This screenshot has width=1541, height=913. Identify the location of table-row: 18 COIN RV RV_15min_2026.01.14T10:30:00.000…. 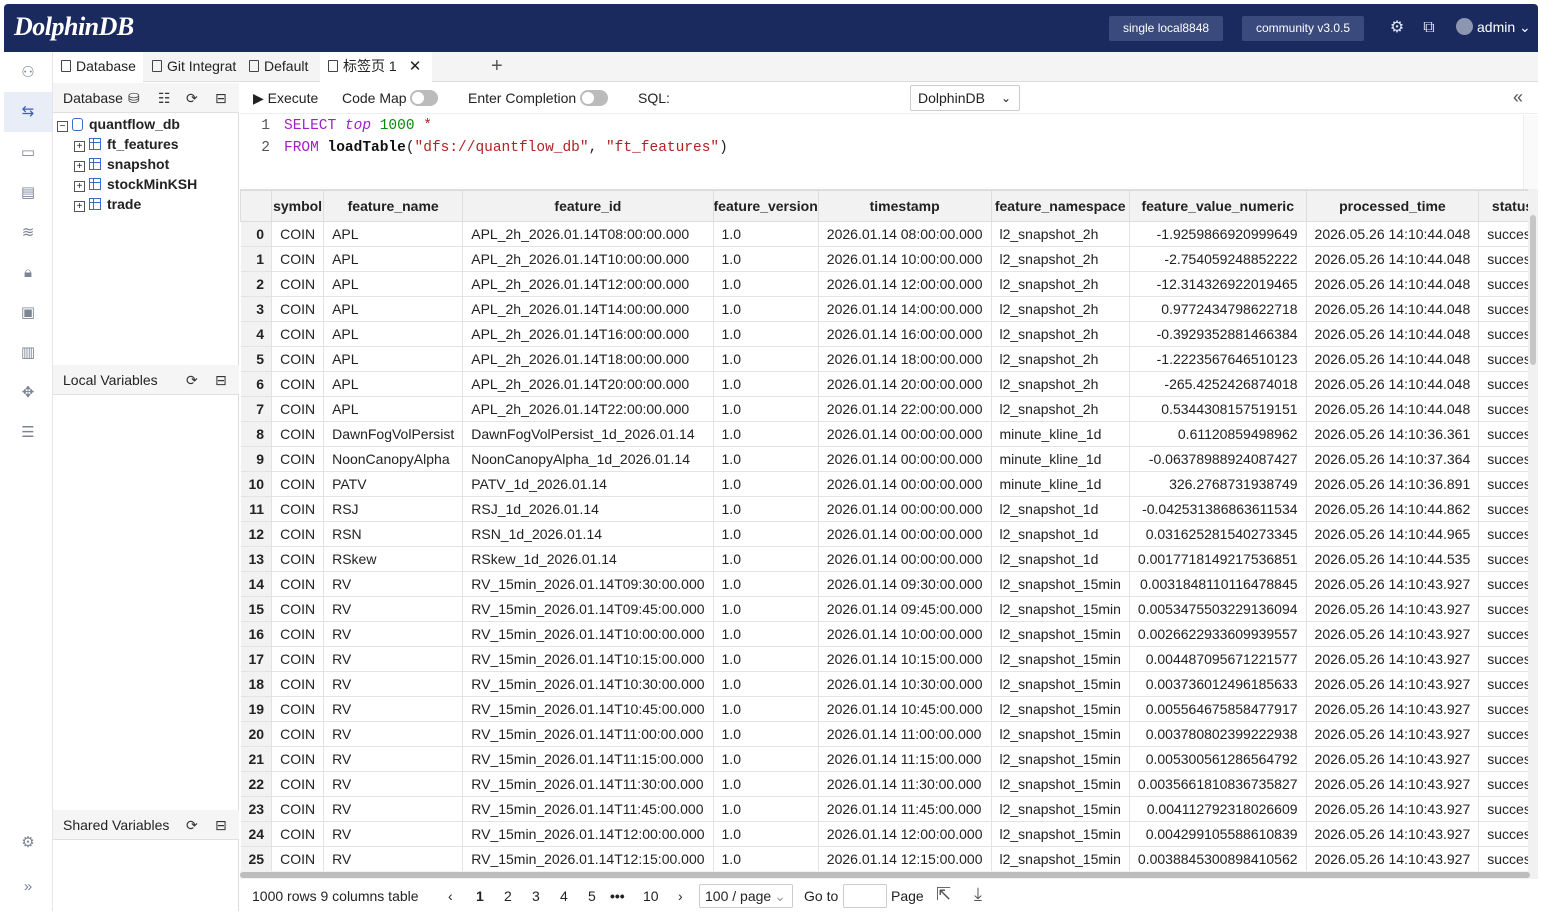
(884, 684).